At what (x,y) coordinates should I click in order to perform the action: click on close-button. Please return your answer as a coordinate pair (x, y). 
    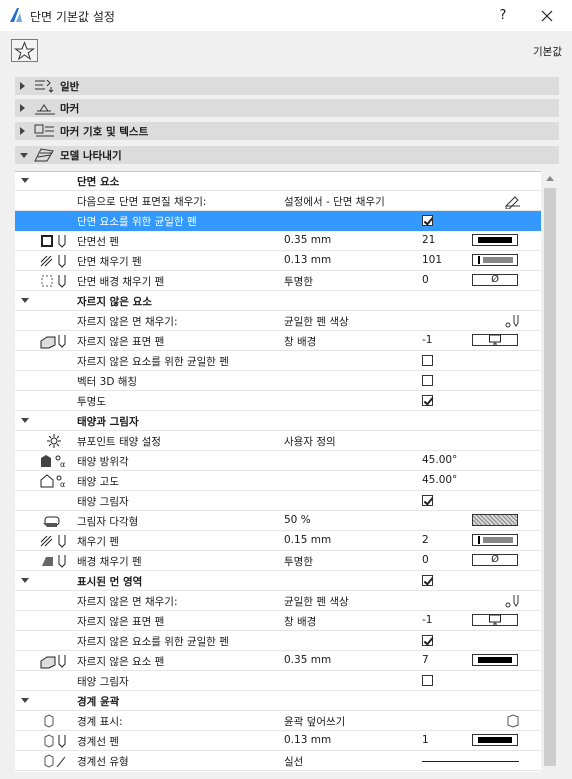
    Looking at the image, I should click on (547, 16).